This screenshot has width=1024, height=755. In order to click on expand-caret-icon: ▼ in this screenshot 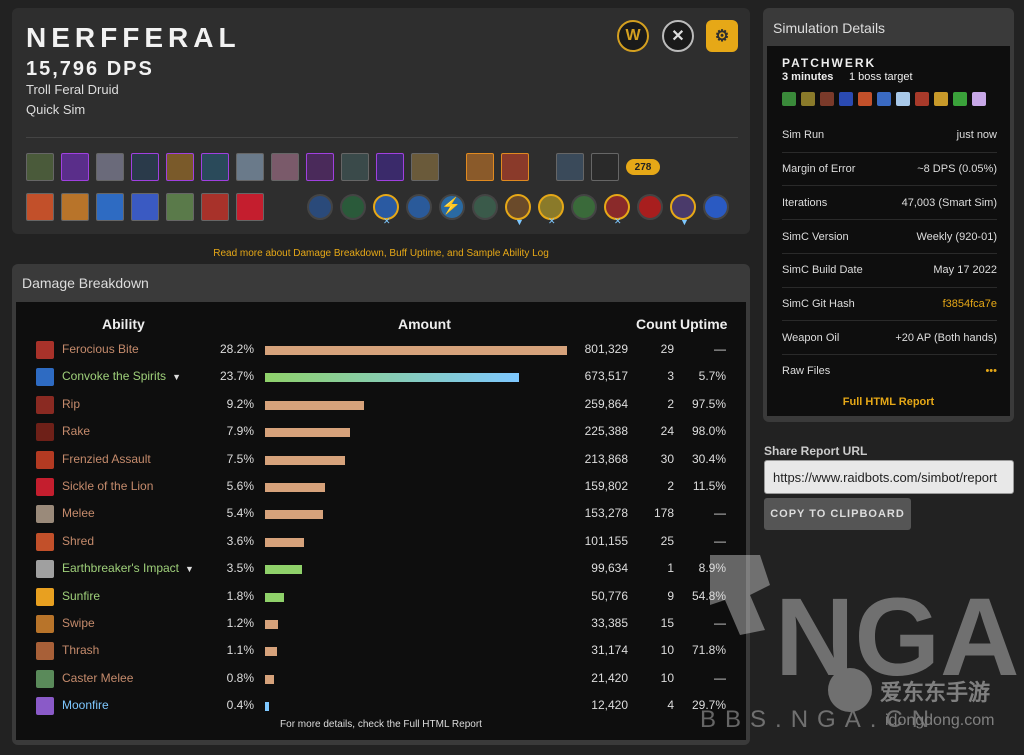, I will do `click(176, 377)`.